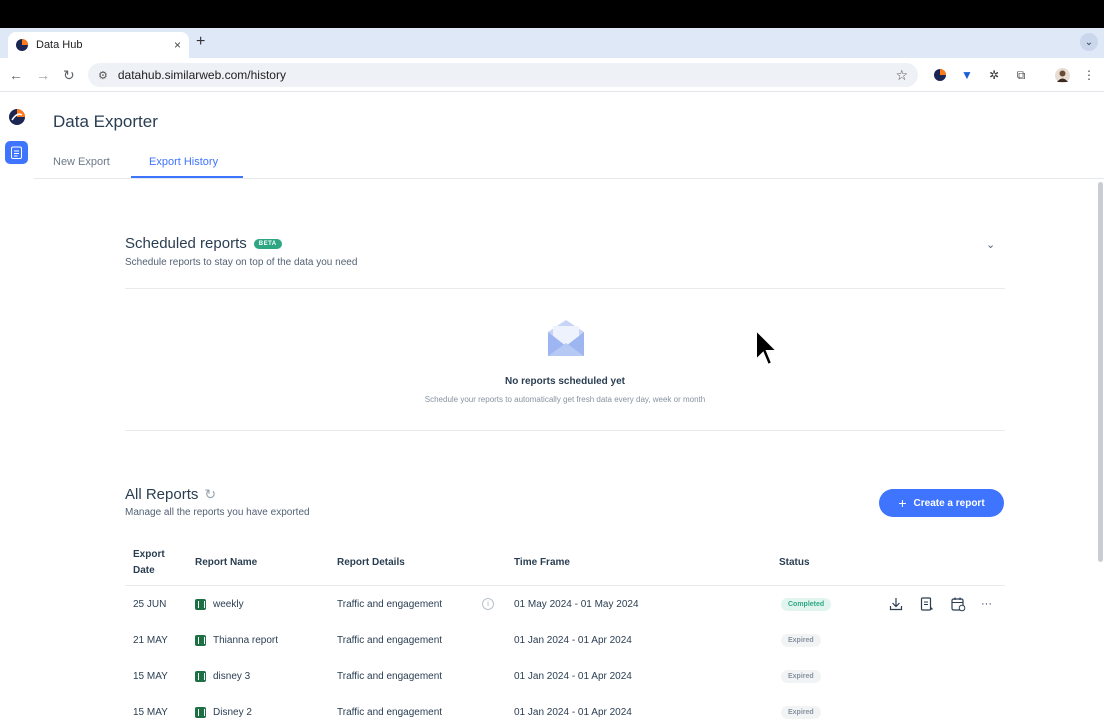 This screenshot has width=1104, height=720. I want to click on col-status: Status, so click(794, 563).